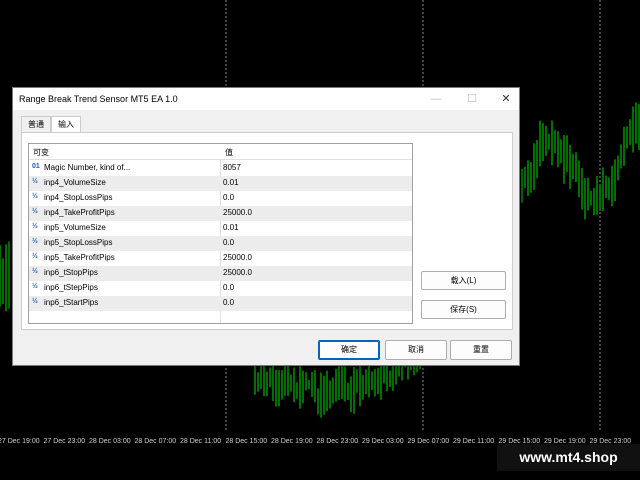 The height and width of the screenshot is (480, 640). What do you see at coordinates (383, 441) in the screenshot?
I see `time-tick-label: 29 Dec 03:00` at bounding box center [383, 441].